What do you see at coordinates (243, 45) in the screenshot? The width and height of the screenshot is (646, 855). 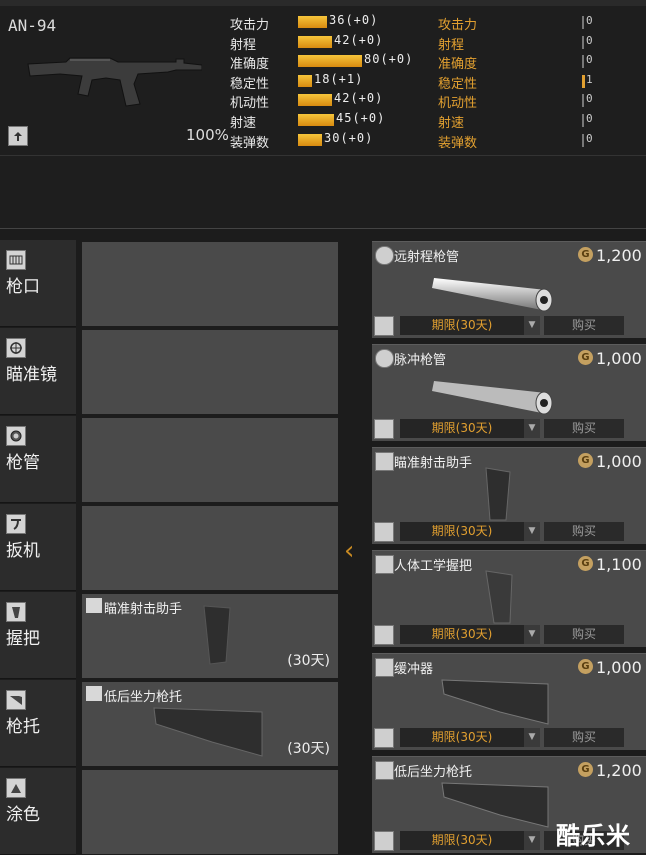 I see `stat-label: 射程` at bounding box center [243, 45].